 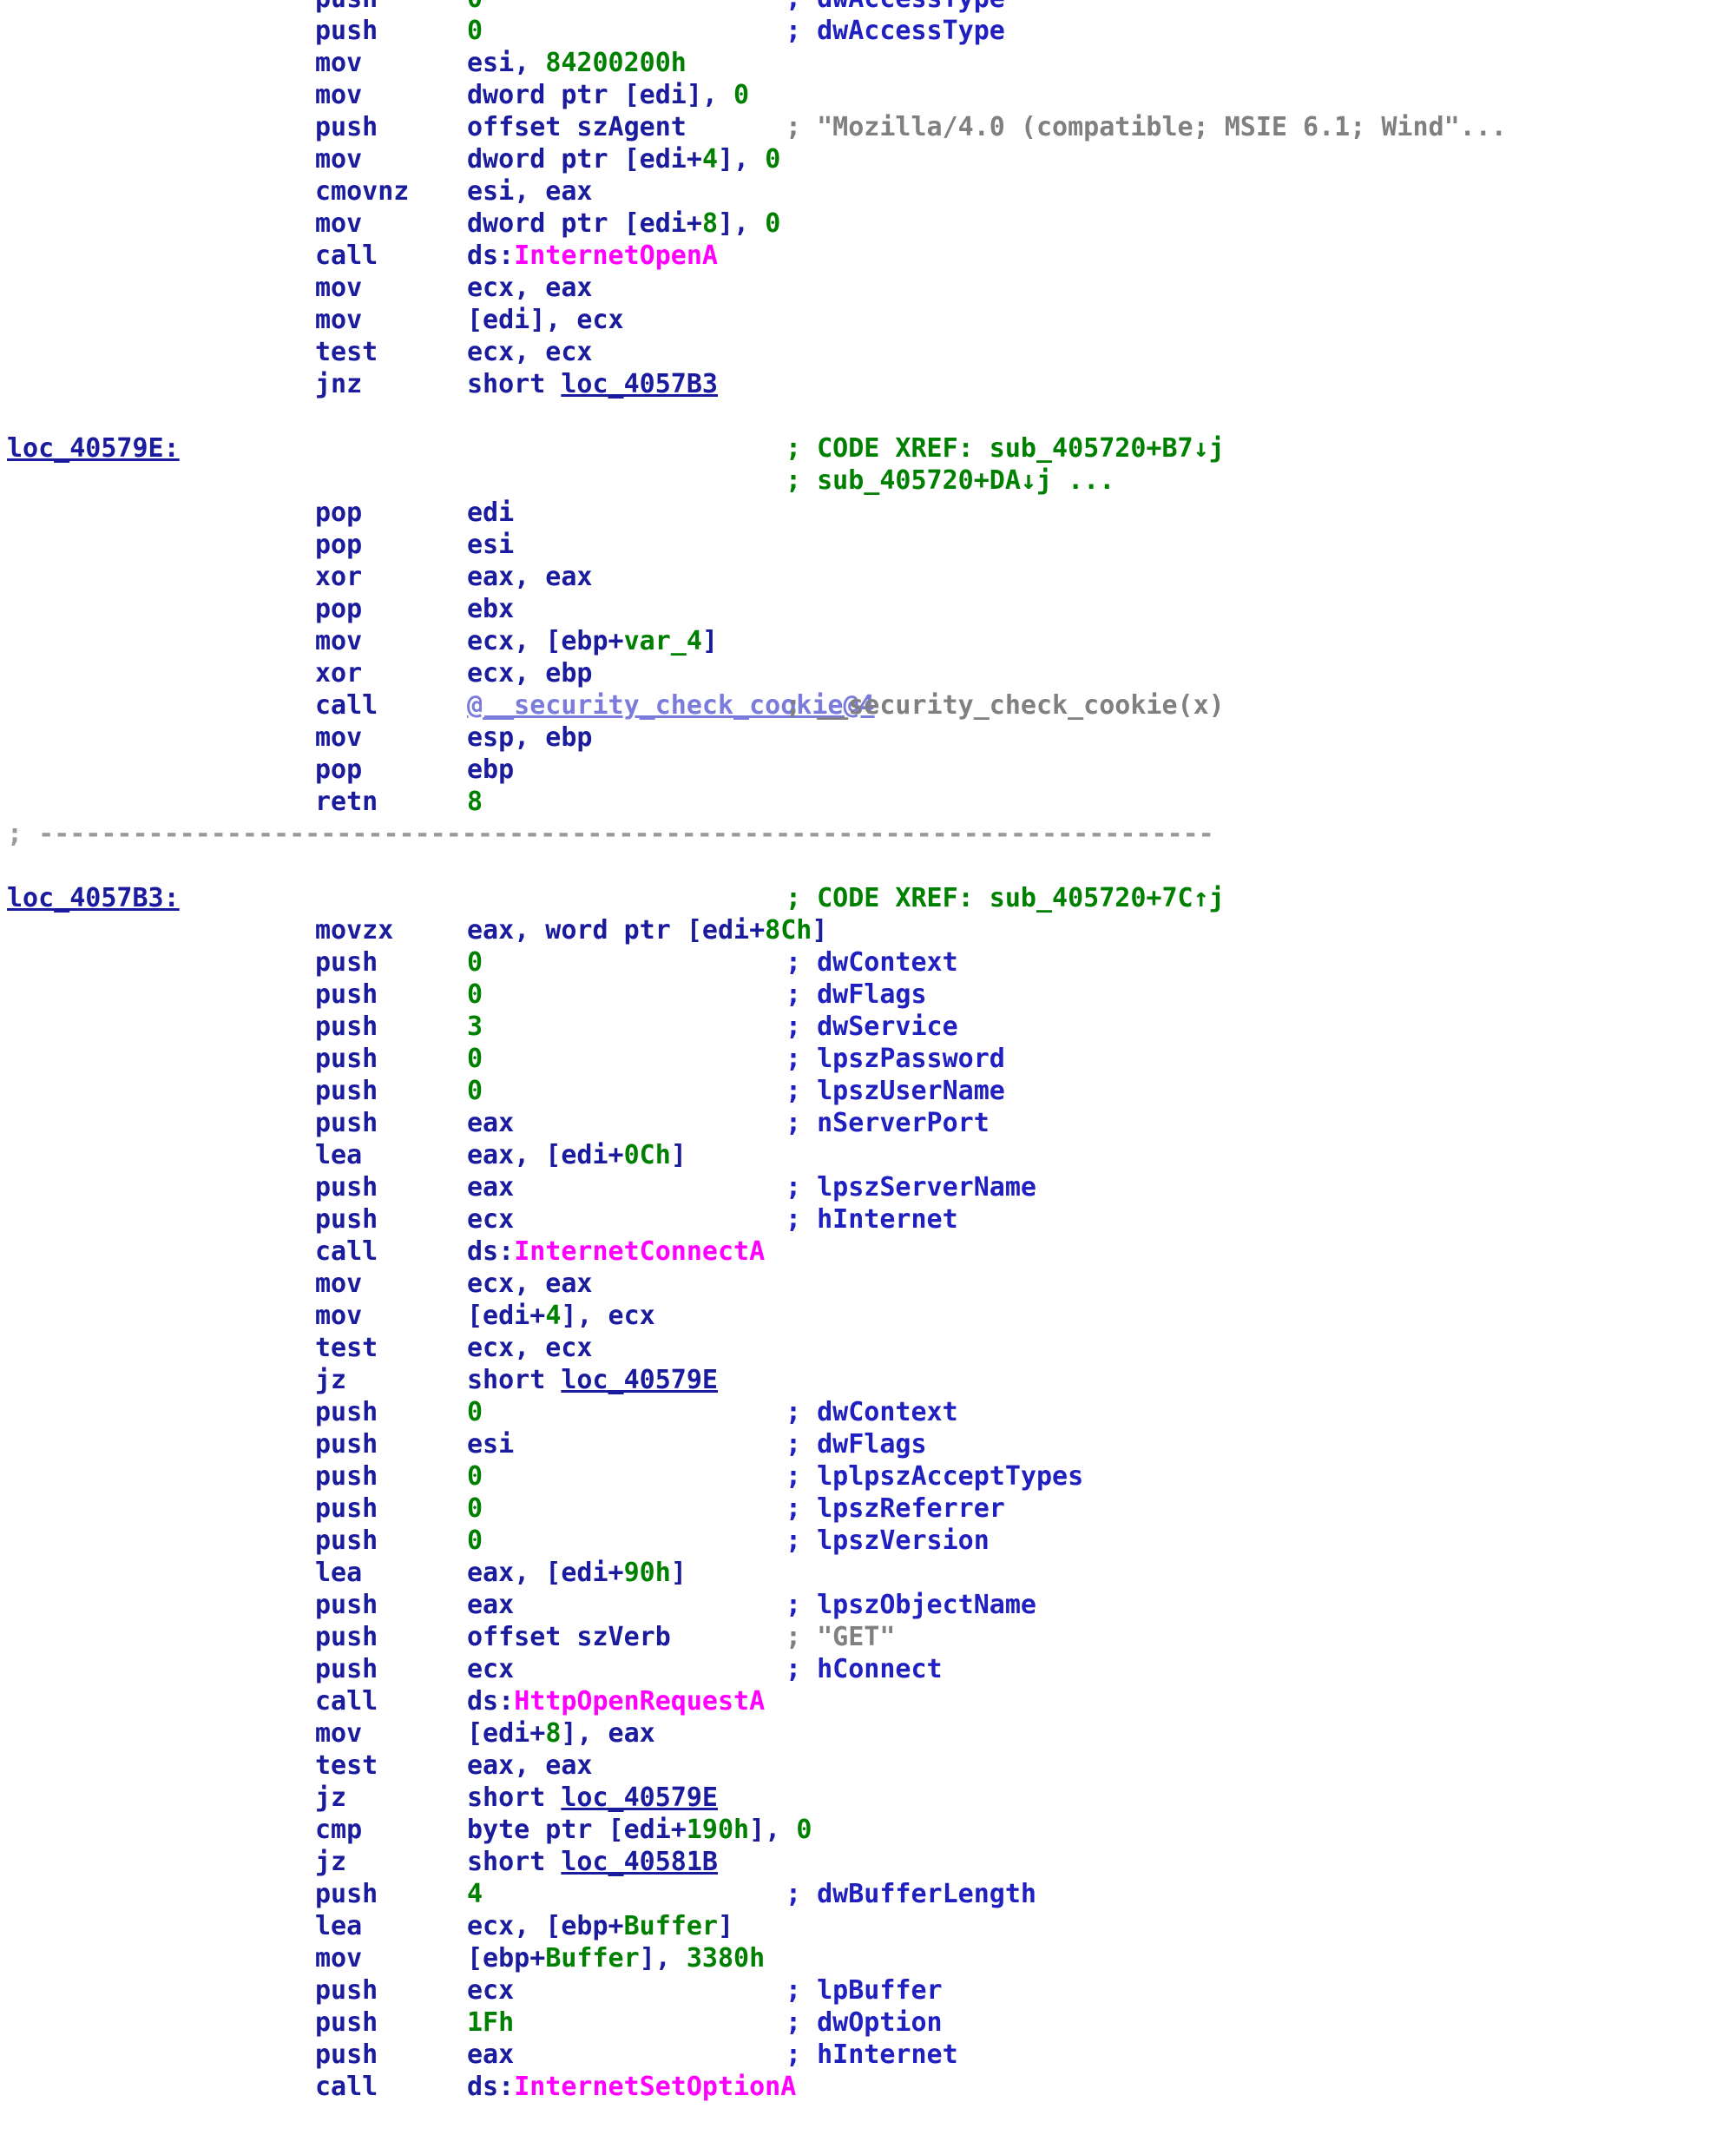 I want to click on instruction-row: call ds:InternetOpenA, so click(x=868, y=256).